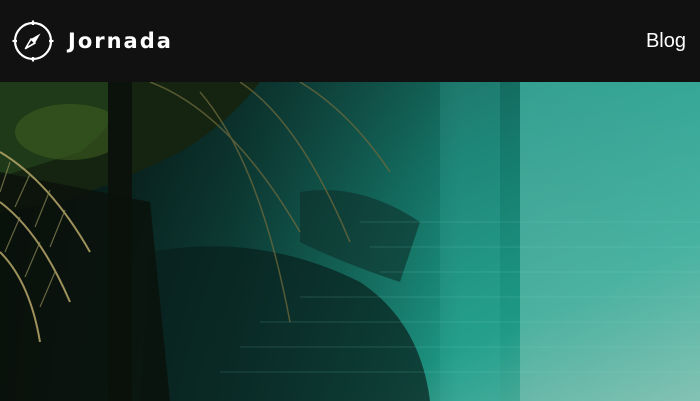 The width and height of the screenshot is (700, 401). What do you see at coordinates (666, 41) in the screenshot?
I see `nav-link-blog: Blog` at bounding box center [666, 41].